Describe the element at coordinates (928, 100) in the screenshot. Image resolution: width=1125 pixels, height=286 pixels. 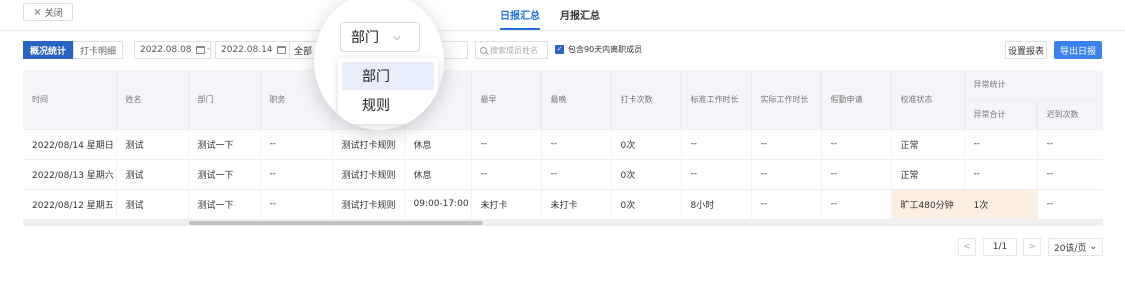
I see `col-header-calib-status: 校准状态` at that location.